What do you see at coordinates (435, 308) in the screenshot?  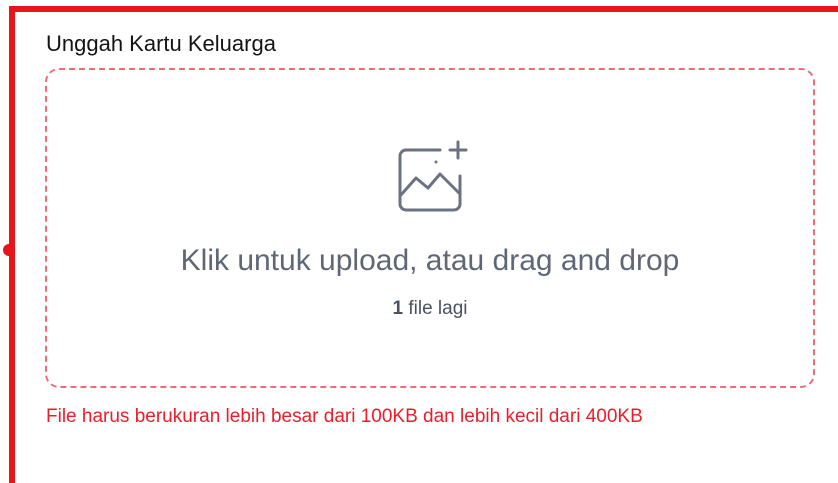 I see `remaining-suffix: file lagi` at bounding box center [435, 308].